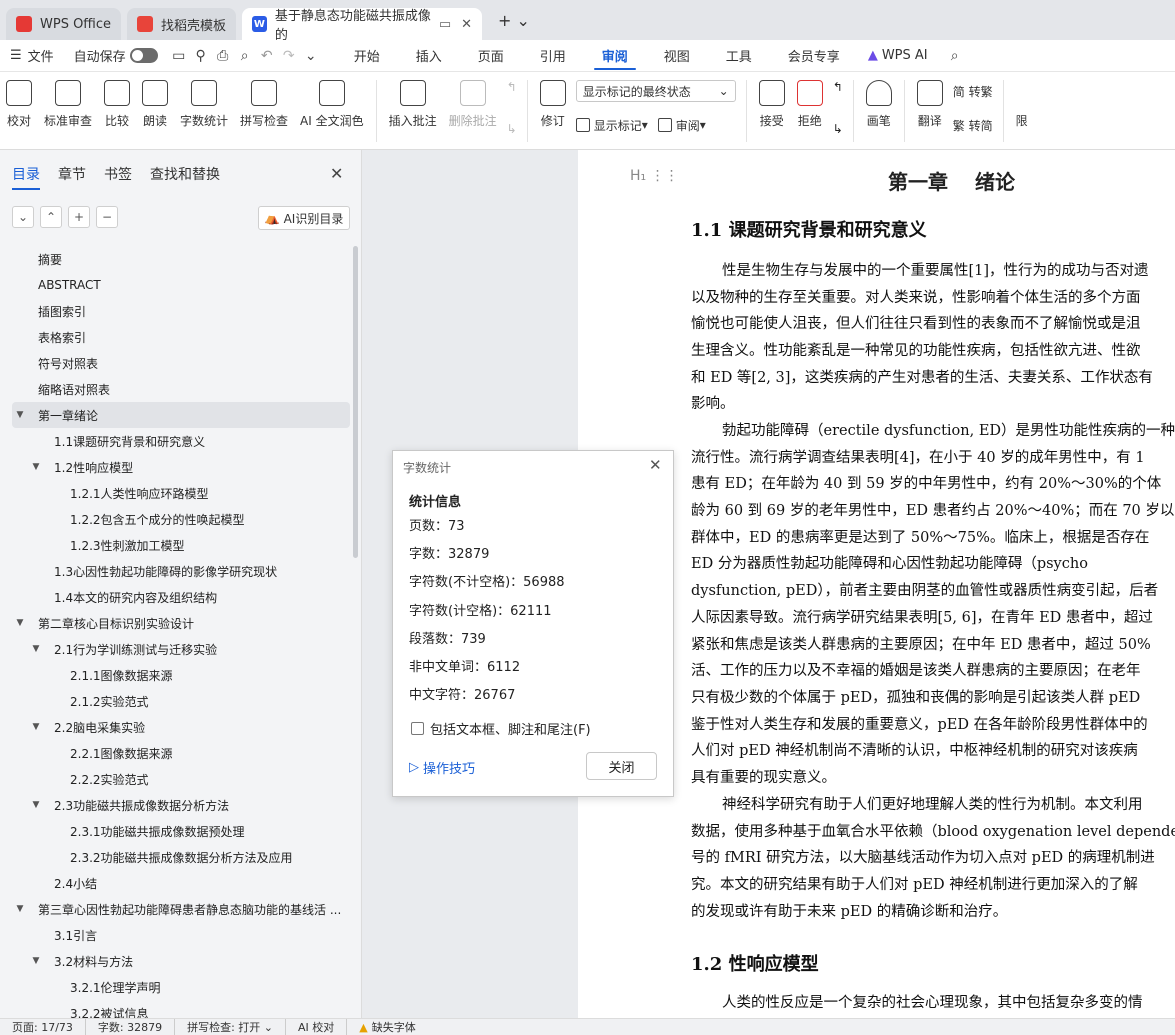 The width and height of the screenshot is (1175, 1035). I want to click on toc-item: 2.2.1图像数据来源, so click(181, 753).